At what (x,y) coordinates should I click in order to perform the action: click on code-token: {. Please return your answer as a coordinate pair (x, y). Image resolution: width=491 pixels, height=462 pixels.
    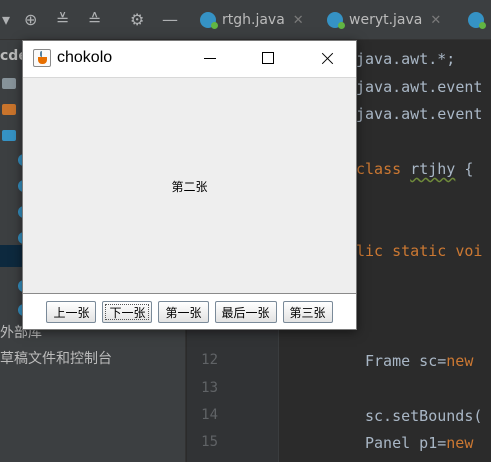
    Looking at the image, I should click on (464, 169).